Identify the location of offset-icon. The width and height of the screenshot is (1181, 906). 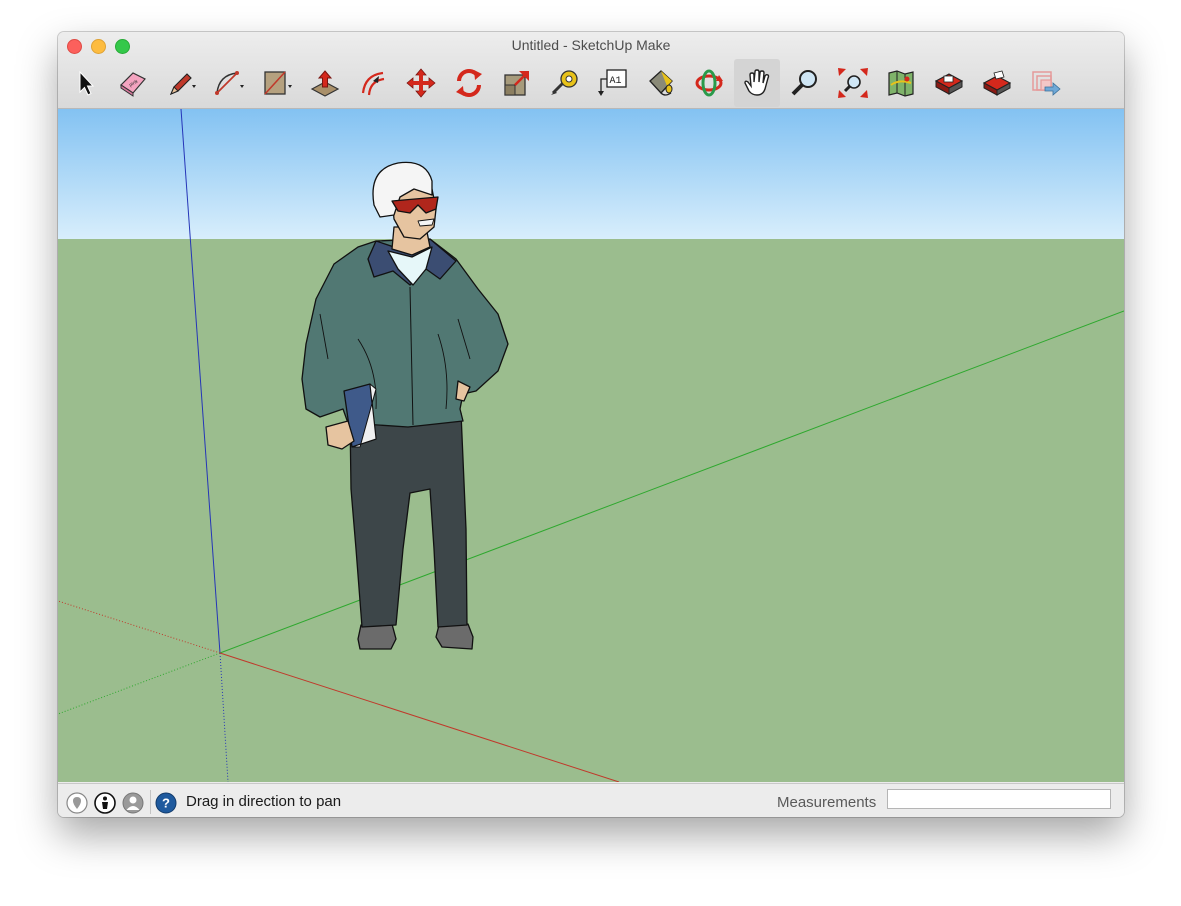
(373, 83).